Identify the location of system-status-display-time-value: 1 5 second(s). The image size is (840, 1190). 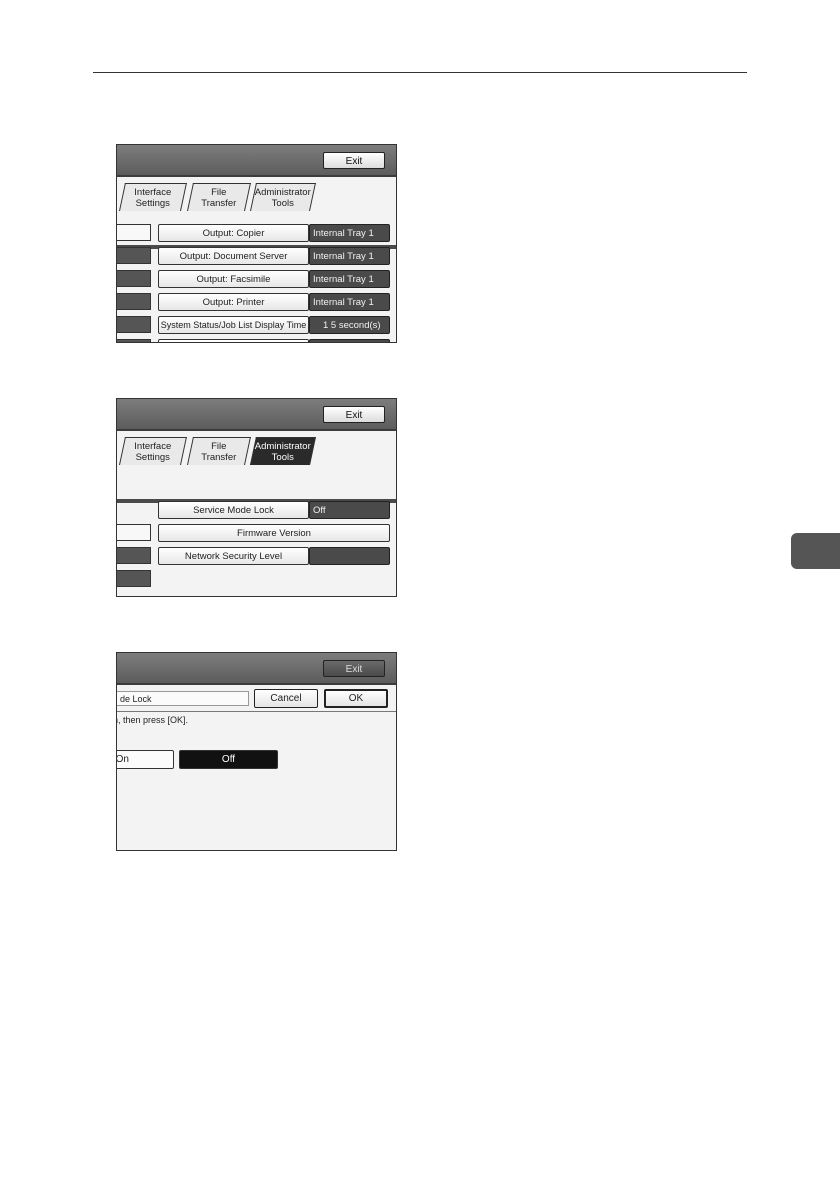
(349, 325).